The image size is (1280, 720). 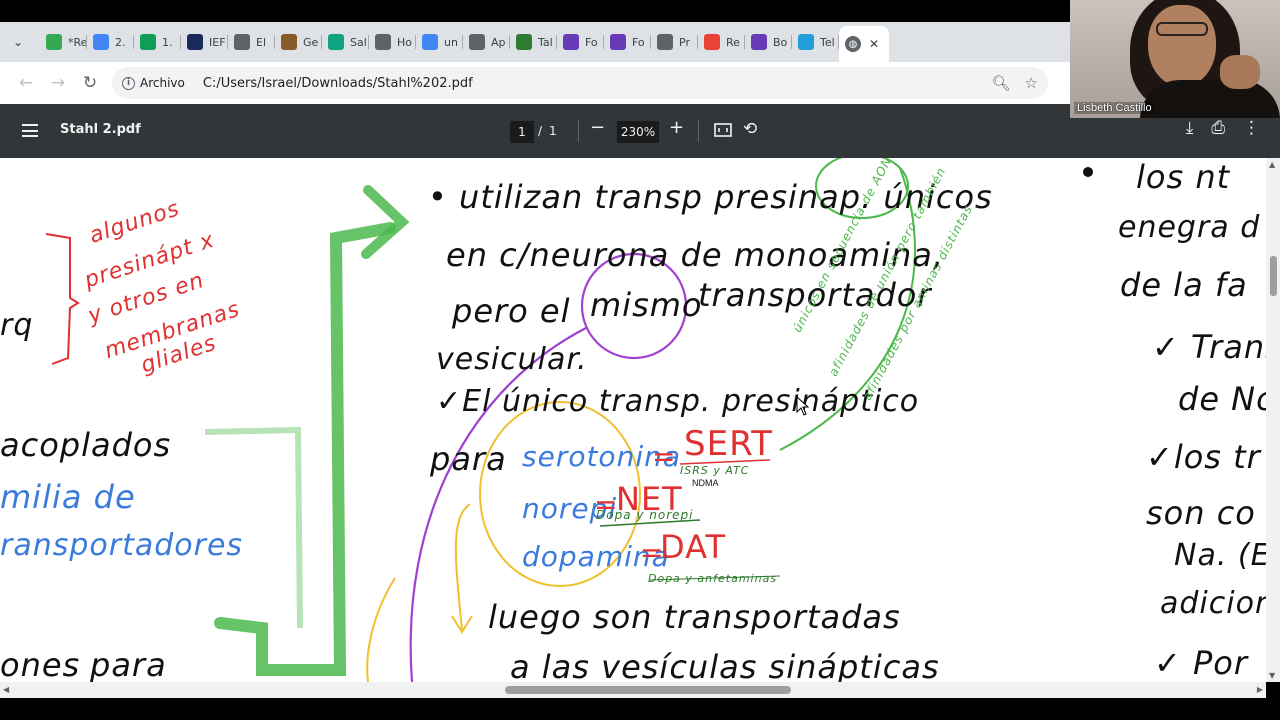 I want to click on note-main-line: para, so click(x=468, y=459).